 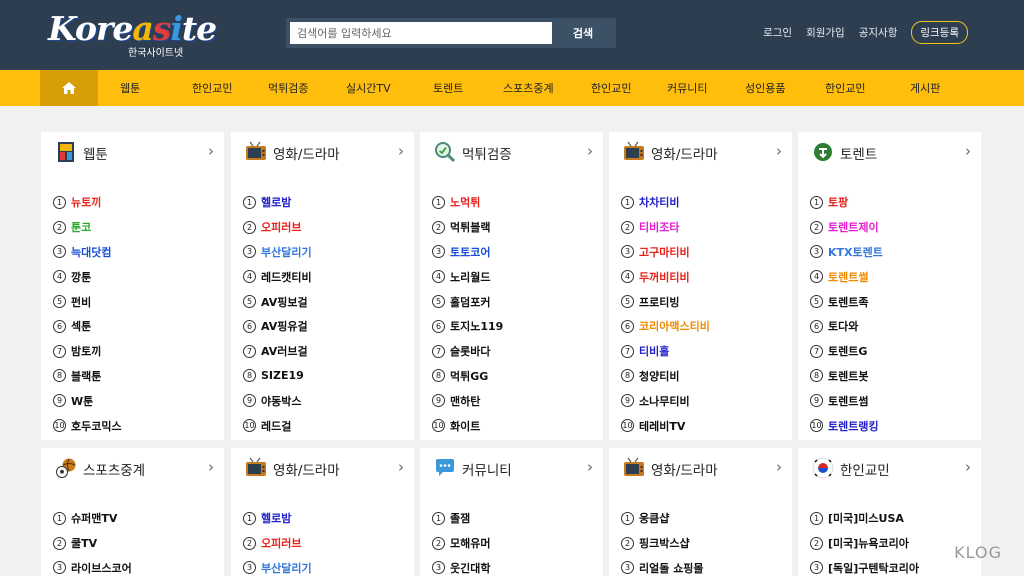 I want to click on site-list-item: 10 토렌트랭킹, so click(x=846, y=425).